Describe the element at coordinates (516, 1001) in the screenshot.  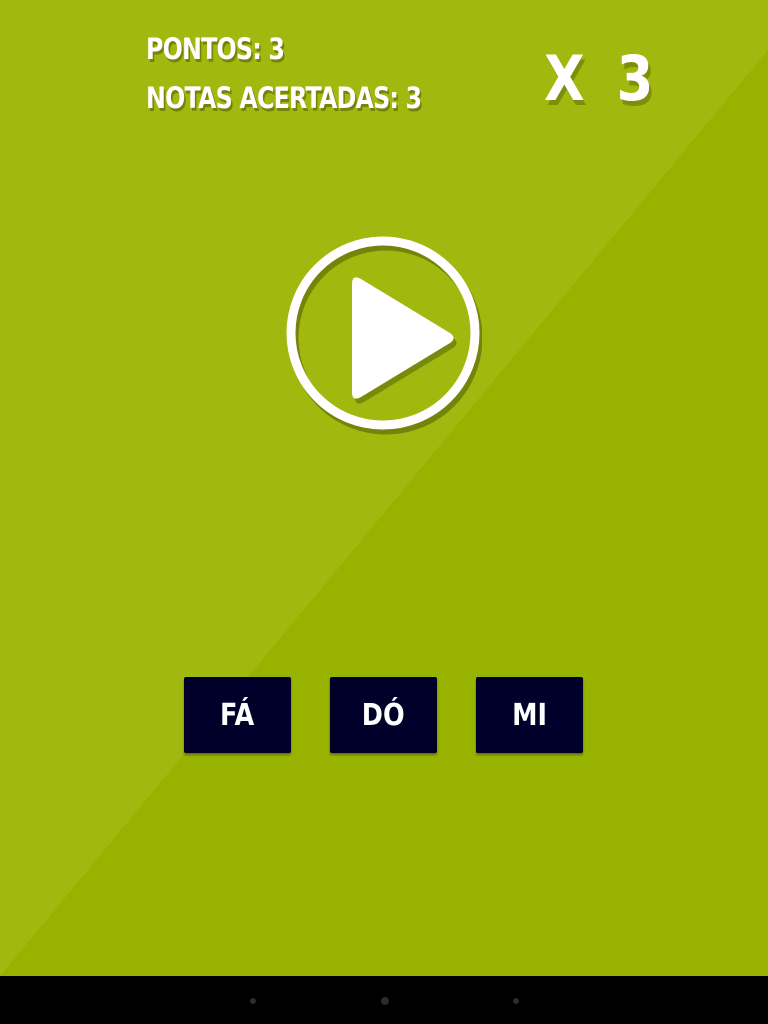
I see `recent-apps-icon` at that location.